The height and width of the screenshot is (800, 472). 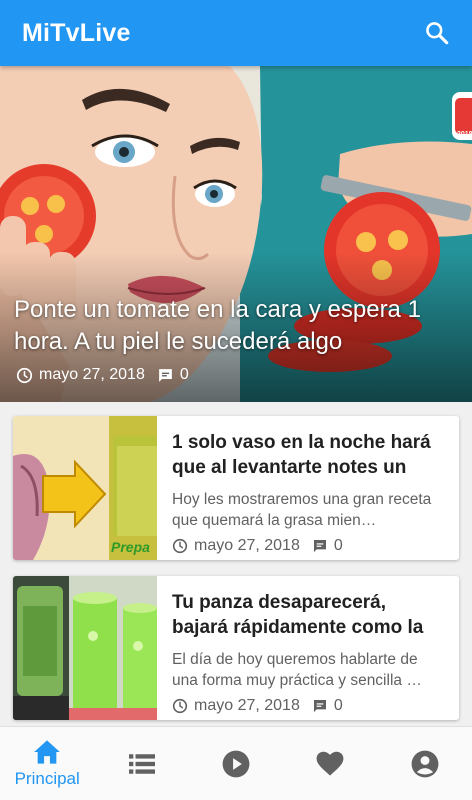 I want to click on heart-icon, so click(x=330, y=763).